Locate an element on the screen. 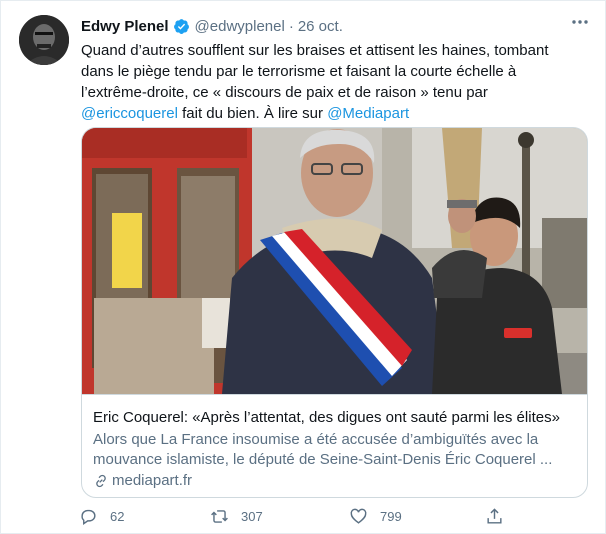 The width and height of the screenshot is (606, 534). tweet-header: Edwy Plenel @edwyplenel · 26 oct. is located at coordinates (212, 26).